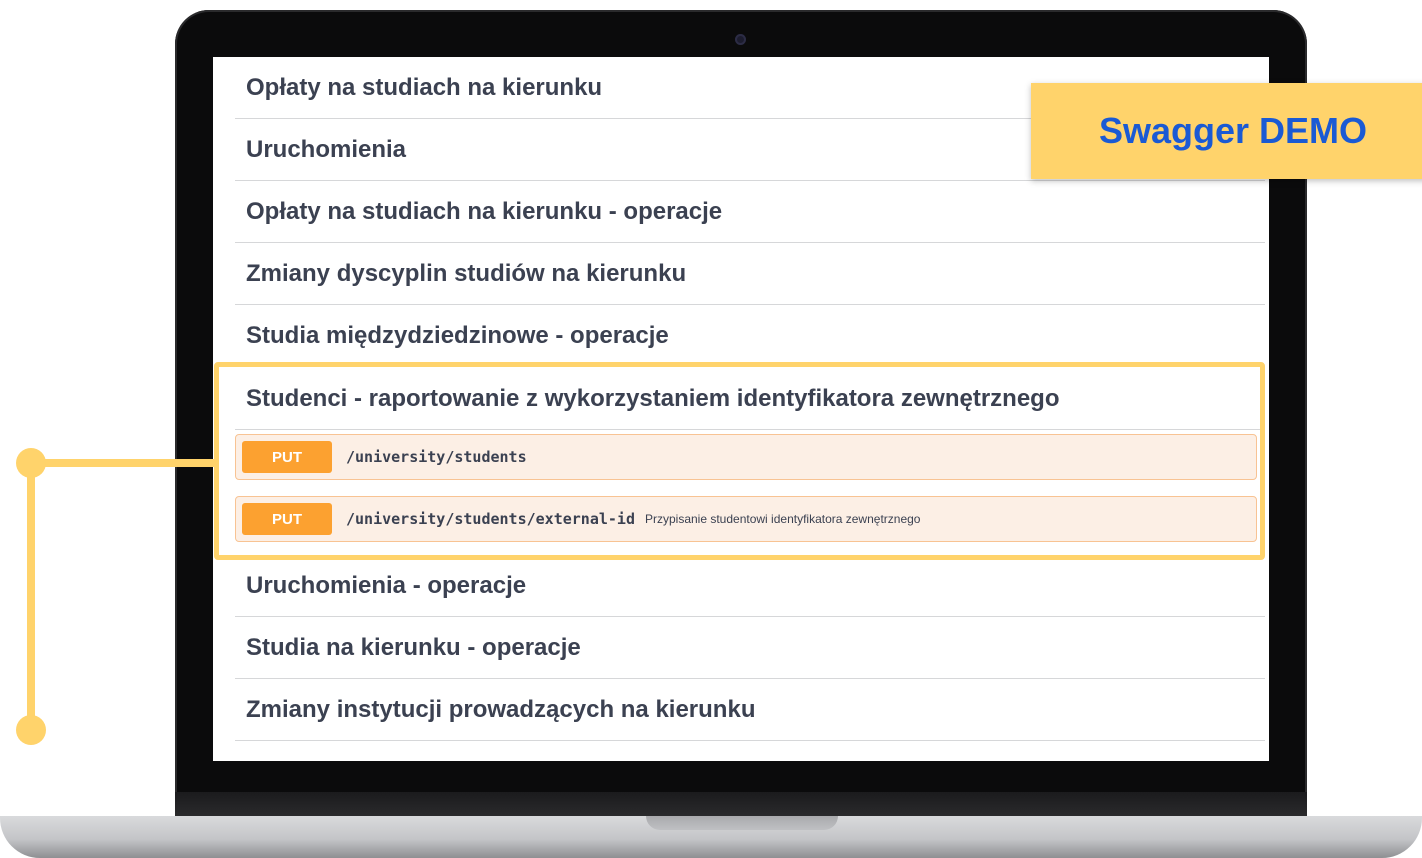 This screenshot has height=858, width=1422. Describe the element at coordinates (1226, 131) in the screenshot. I see `swagger-demo-banner: Swagger DEMO` at that location.